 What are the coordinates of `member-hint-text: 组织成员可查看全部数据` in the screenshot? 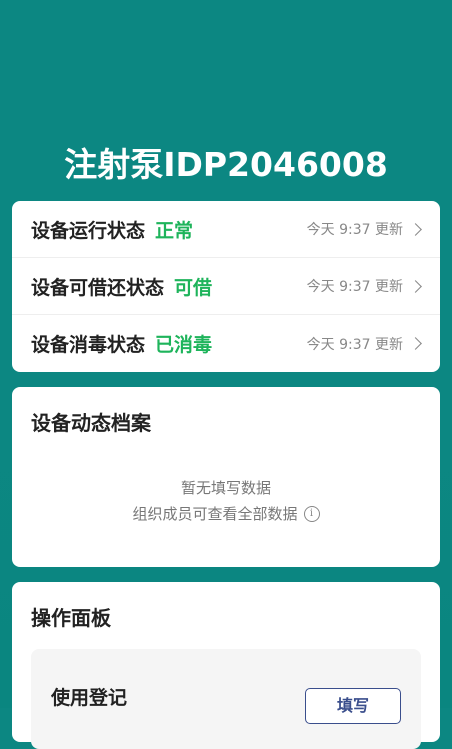 It's located at (215, 514).